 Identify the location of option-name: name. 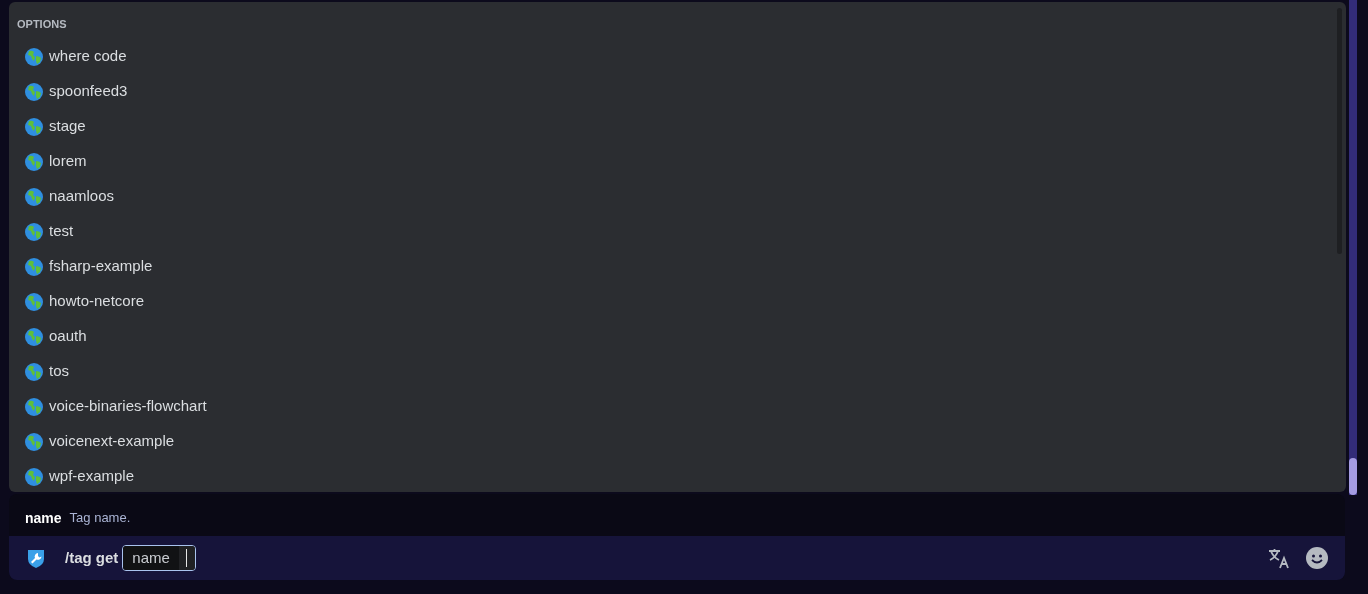
(43, 518).